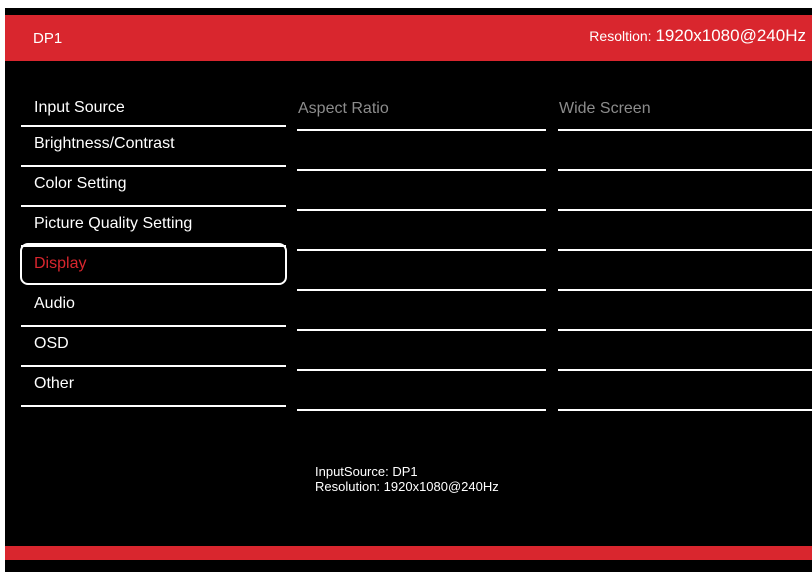  I want to click on header-resolution: Resoltion: 1920x1080@240Hz, so click(697, 36).